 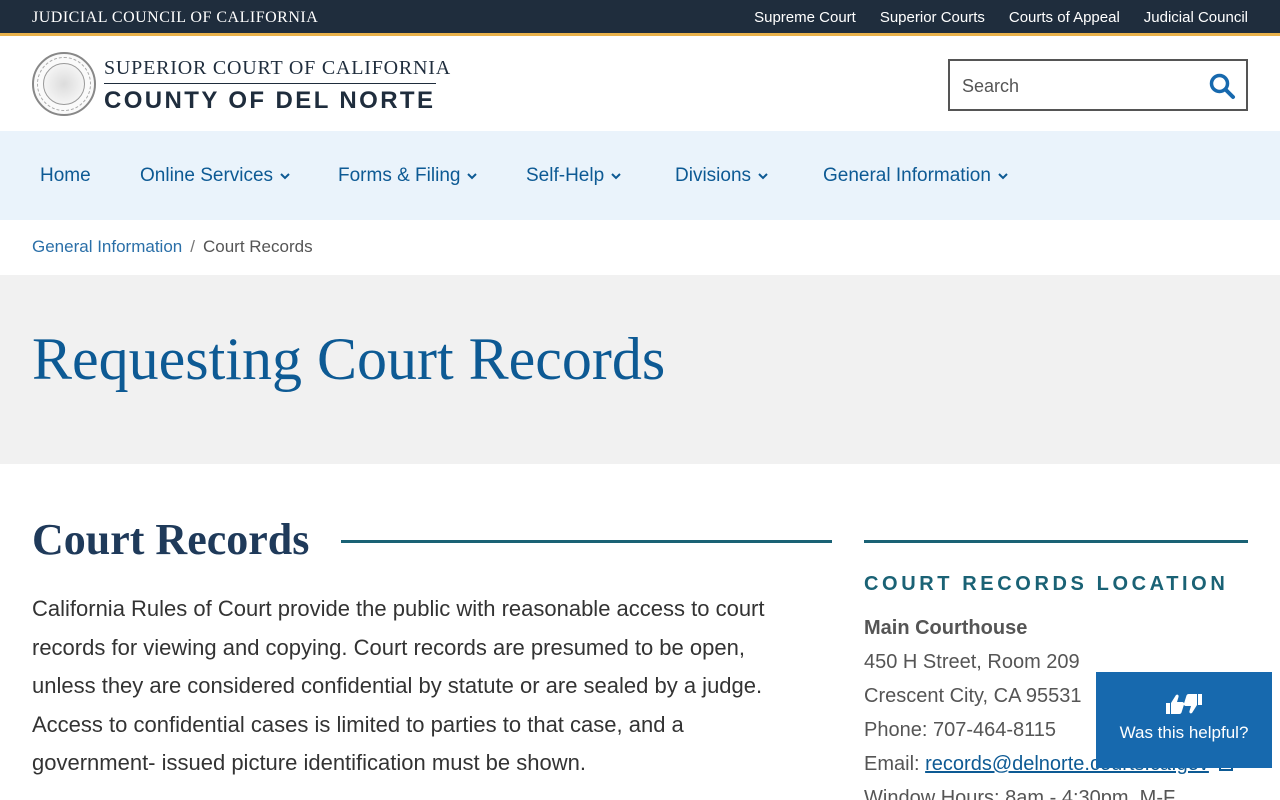 What do you see at coordinates (349, 359) in the screenshot?
I see `page-title: Requesting Court Records` at bounding box center [349, 359].